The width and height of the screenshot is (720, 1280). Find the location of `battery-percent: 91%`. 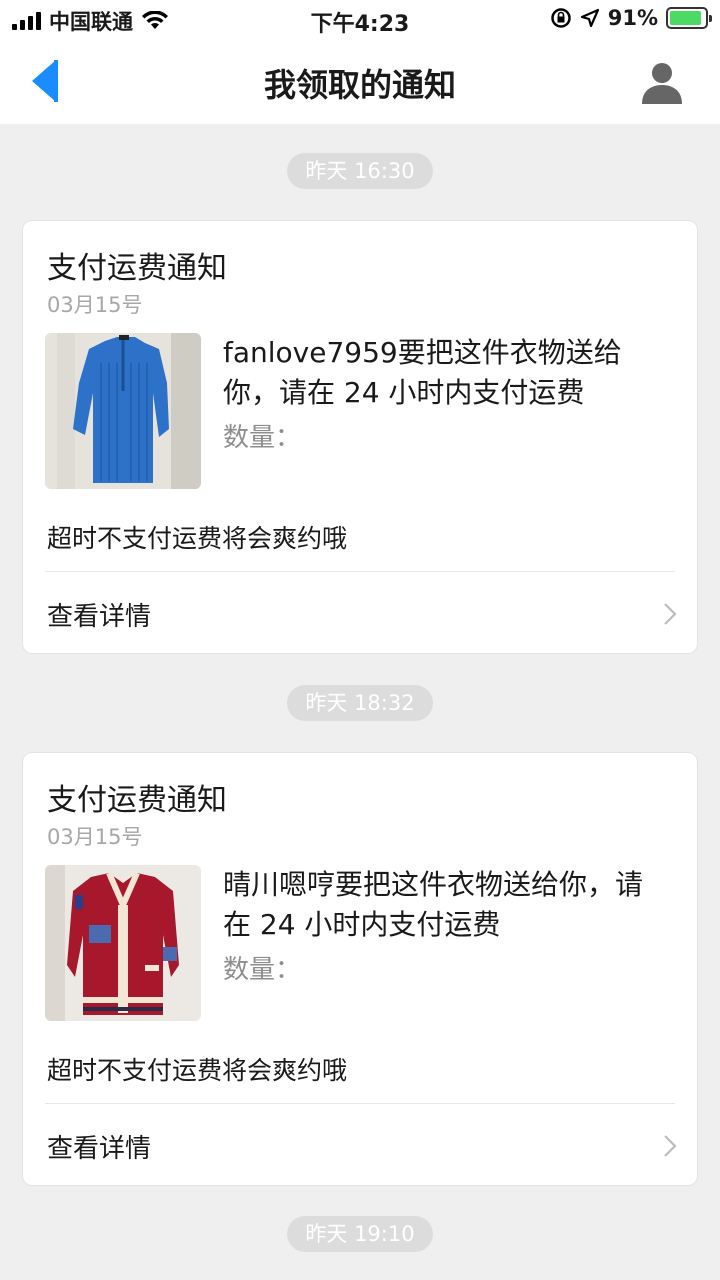

battery-percent: 91% is located at coordinates (632, 18).